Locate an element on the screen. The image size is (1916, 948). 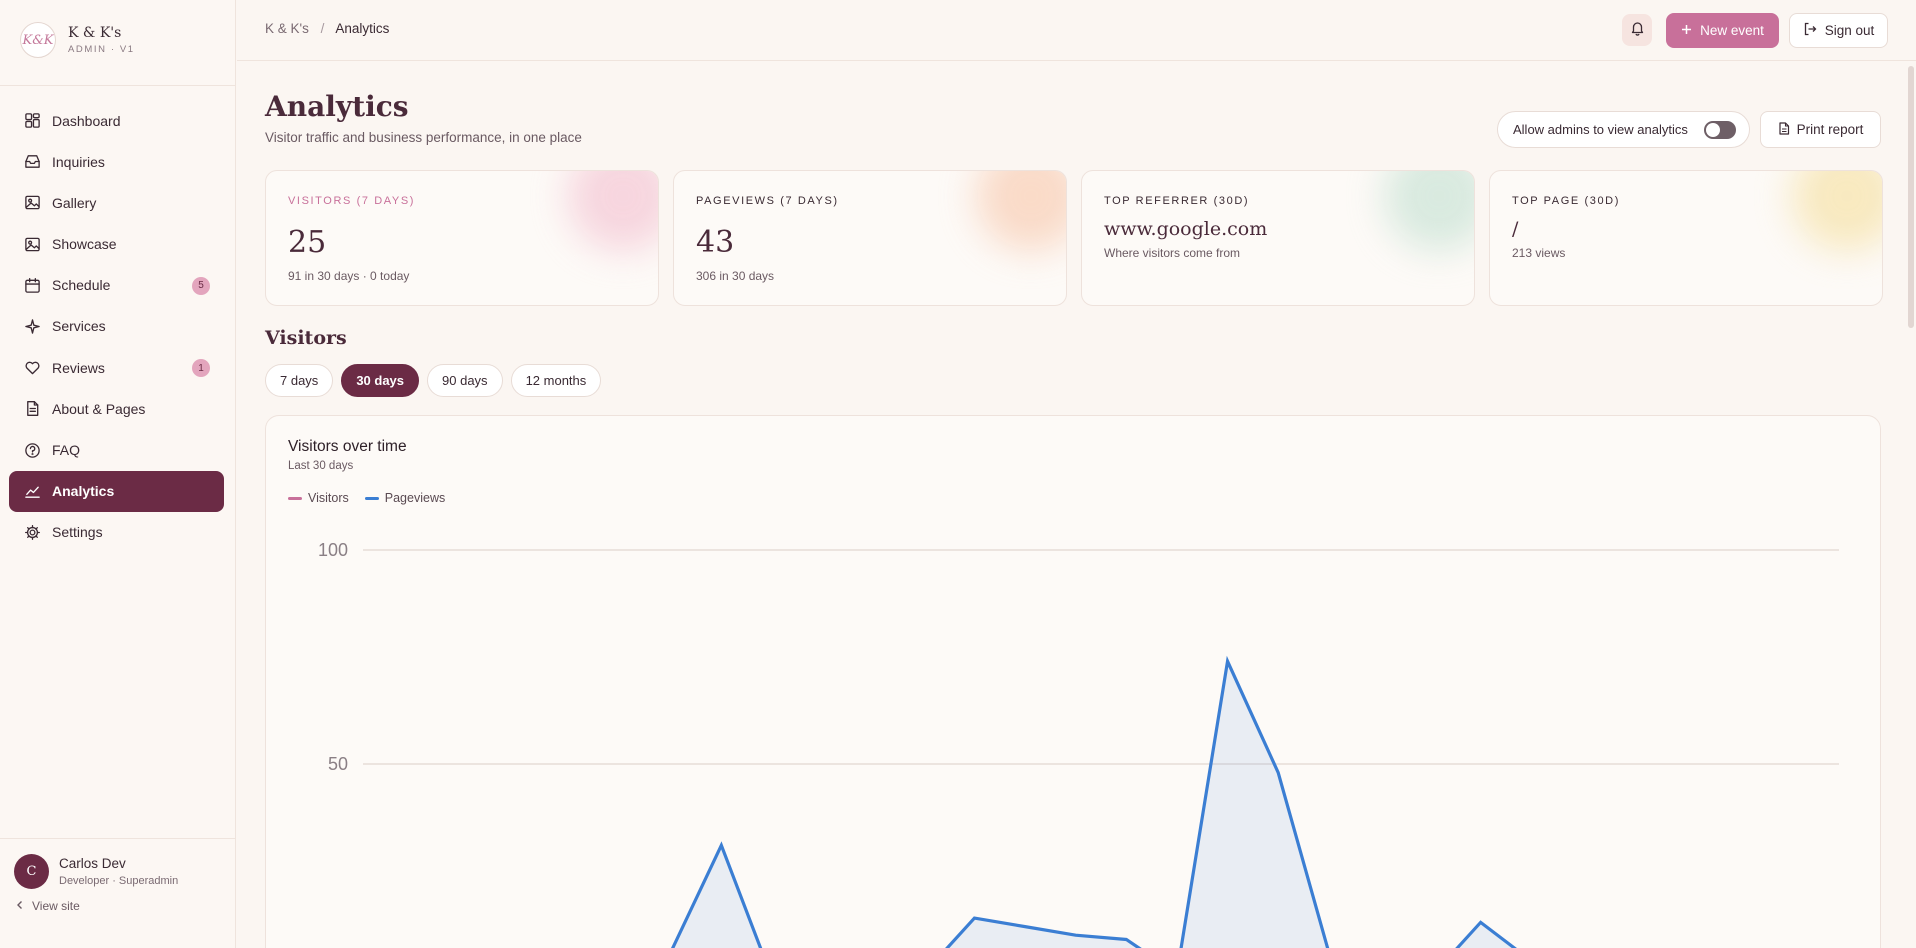
brand-subtitle: ADMIN · V1 is located at coordinates (101, 49).